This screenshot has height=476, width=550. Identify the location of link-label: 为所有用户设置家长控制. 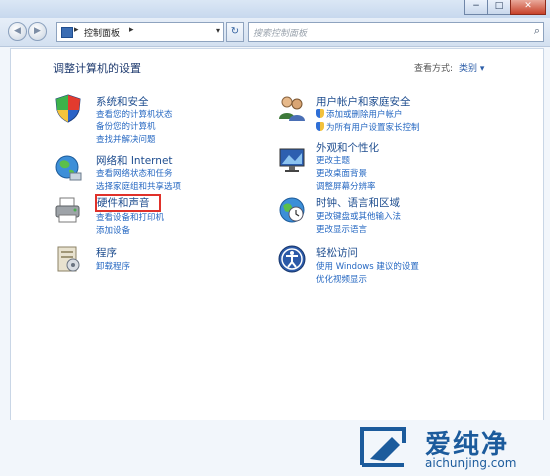
(373, 128).